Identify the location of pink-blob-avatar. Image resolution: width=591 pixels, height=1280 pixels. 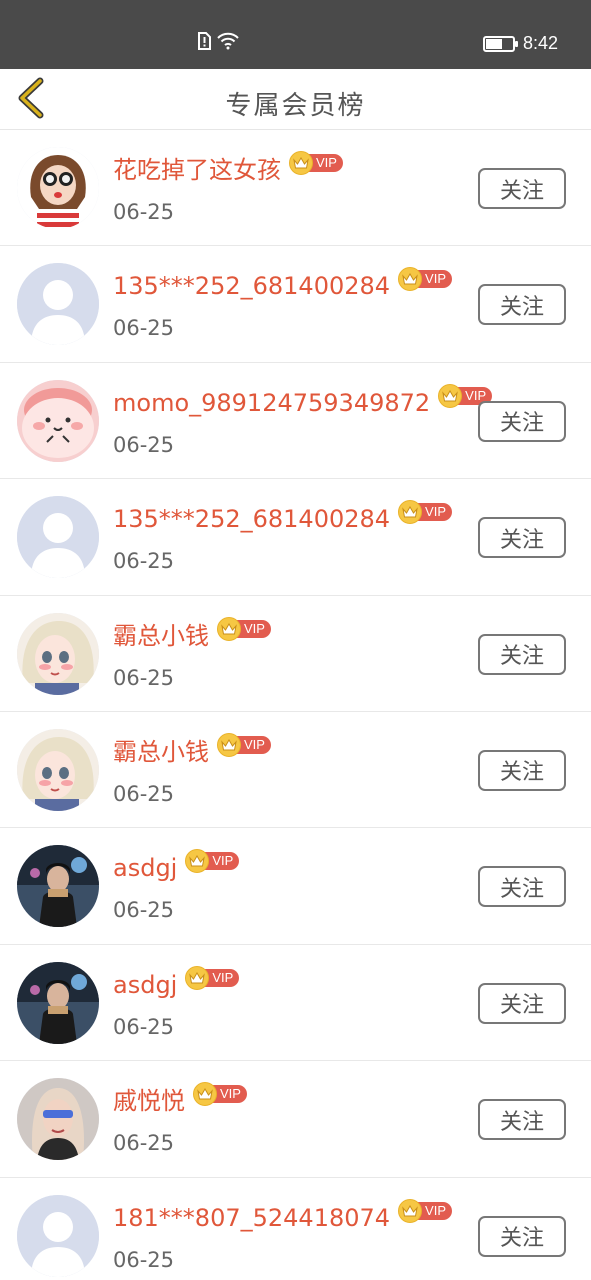
(58, 420).